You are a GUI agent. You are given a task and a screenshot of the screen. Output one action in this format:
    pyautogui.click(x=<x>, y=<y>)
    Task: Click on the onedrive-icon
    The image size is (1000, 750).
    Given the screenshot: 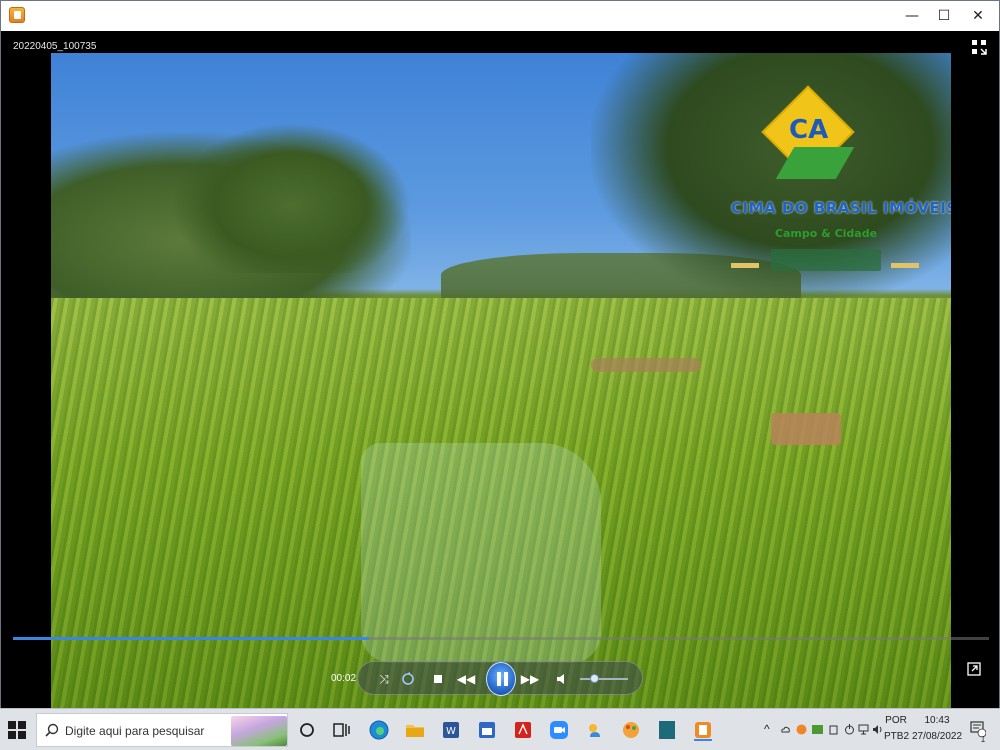 What is the action you would take?
    pyautogui.click(x=785, y=729)
    